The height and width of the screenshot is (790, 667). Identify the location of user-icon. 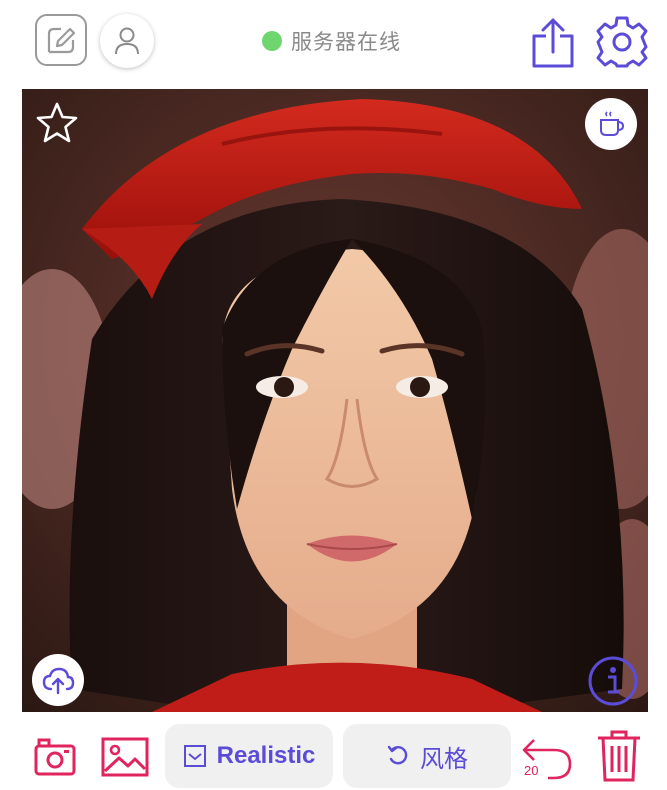
(127, 41).